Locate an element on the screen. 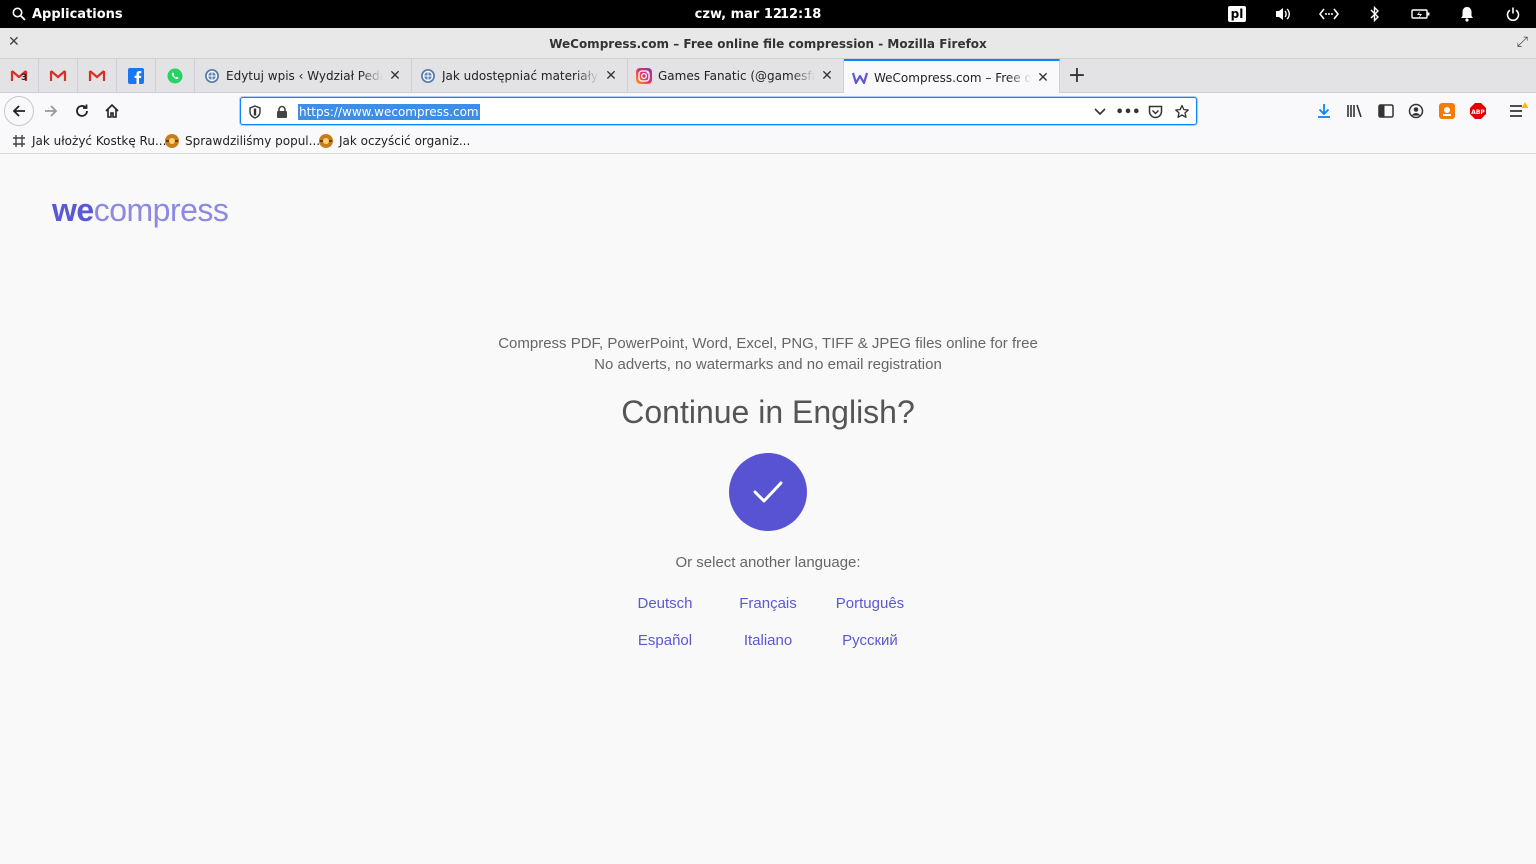 The height and width of the screenshot is (864, 1536). power-icon is located at coordinates (1513, 14).